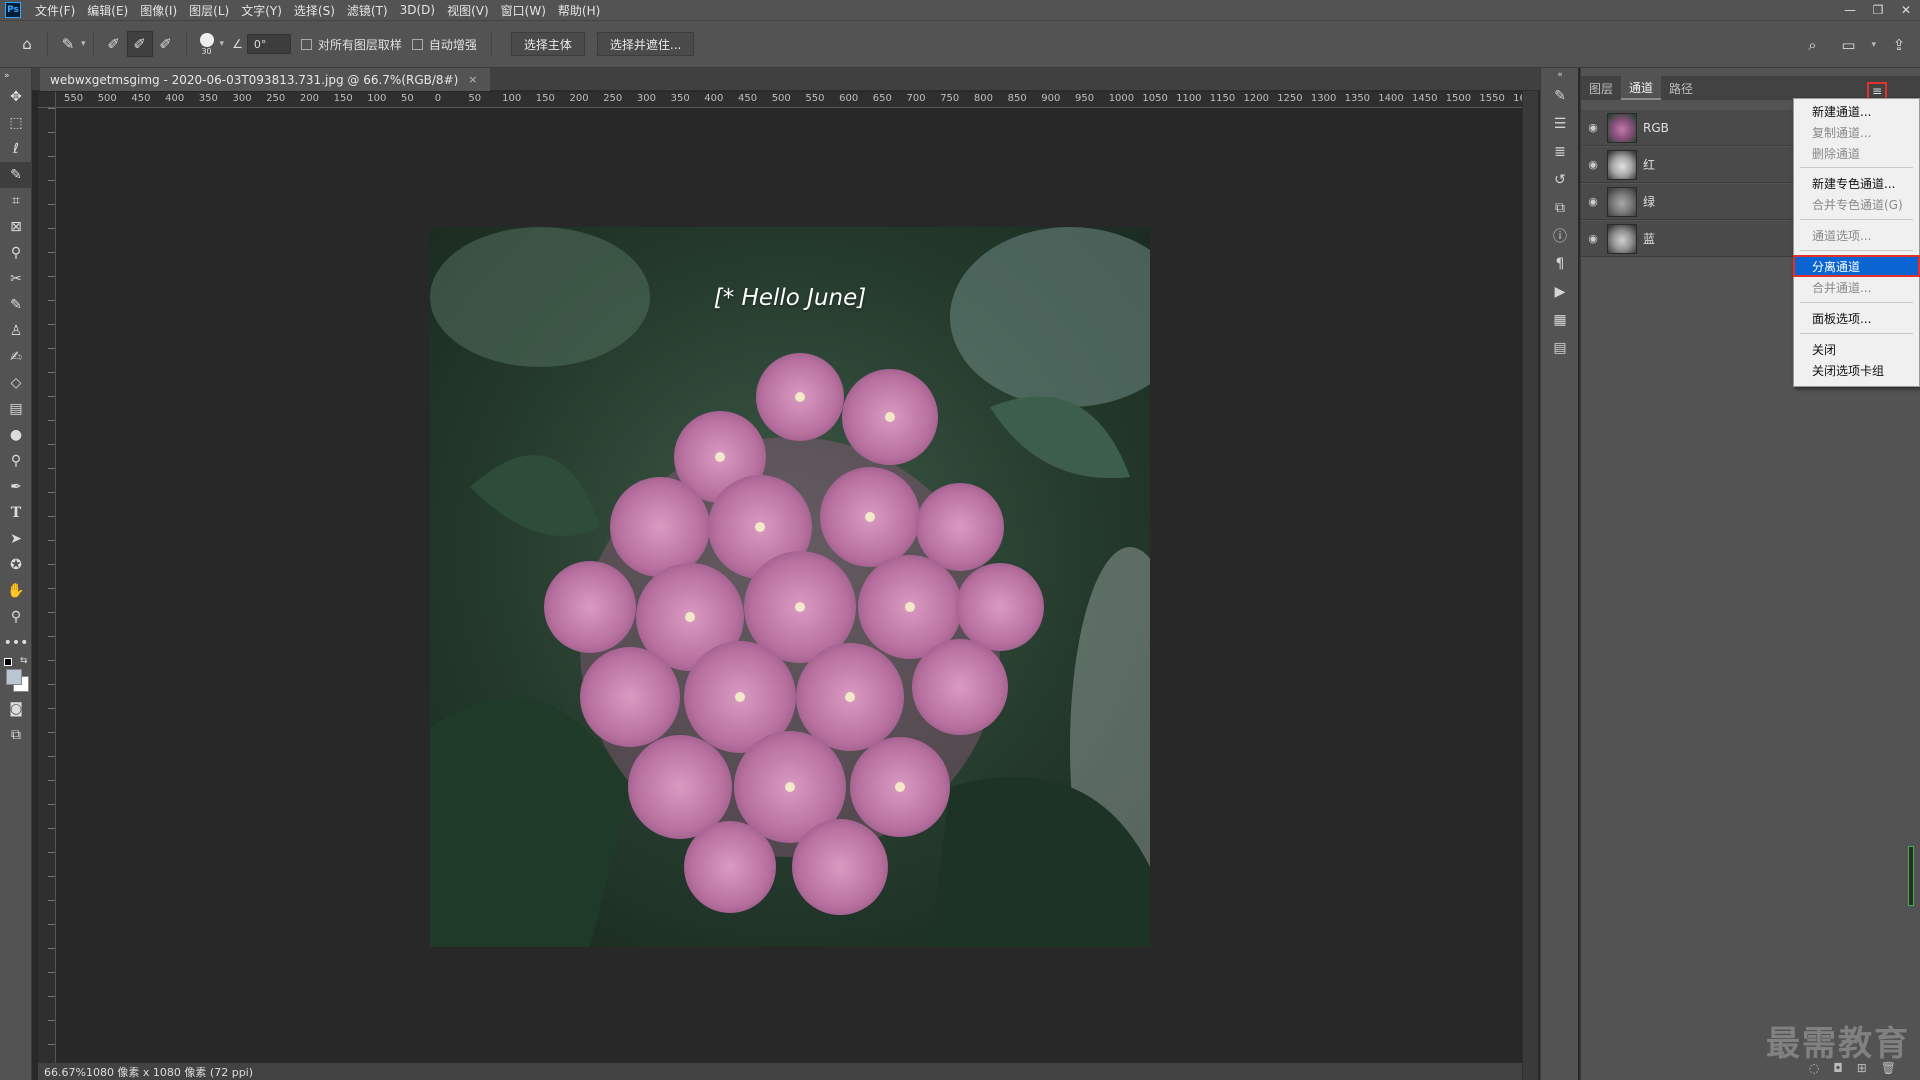 Image resolution: width=1920 pixels, height=1080 pixels. I want to click on menu-3d: 3D(D), so click(417, 10).